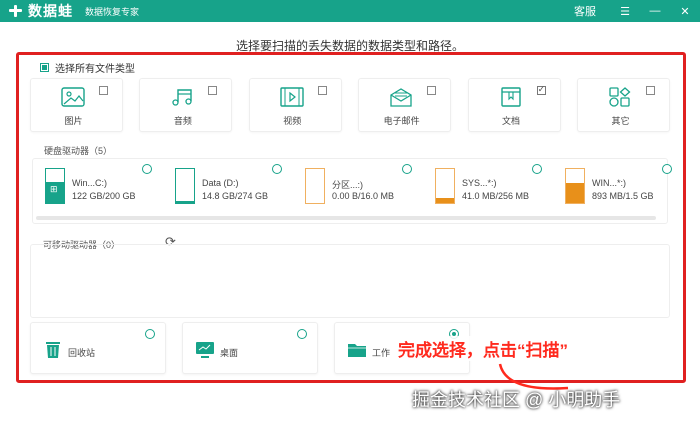 This screenshot has width=700, height=427. Describe the element at coordinates (50, 11) in the screenshot. I see `logo-text: 数据蛙` at that location.